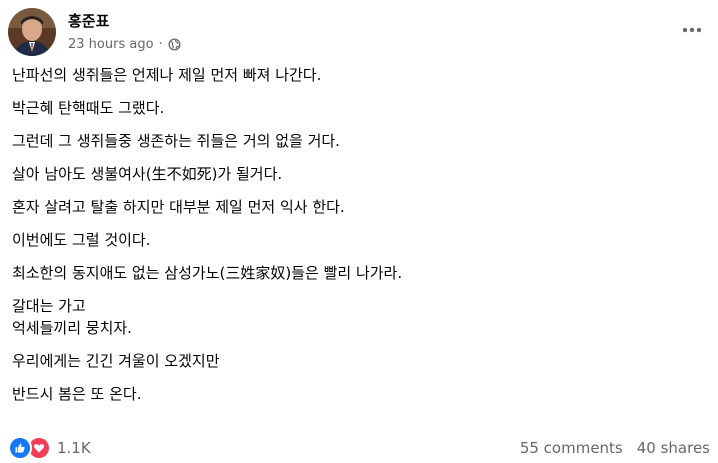 The width and height of the screenshot is (718, 463). I want to click on globe-icon, so click(174, 44).